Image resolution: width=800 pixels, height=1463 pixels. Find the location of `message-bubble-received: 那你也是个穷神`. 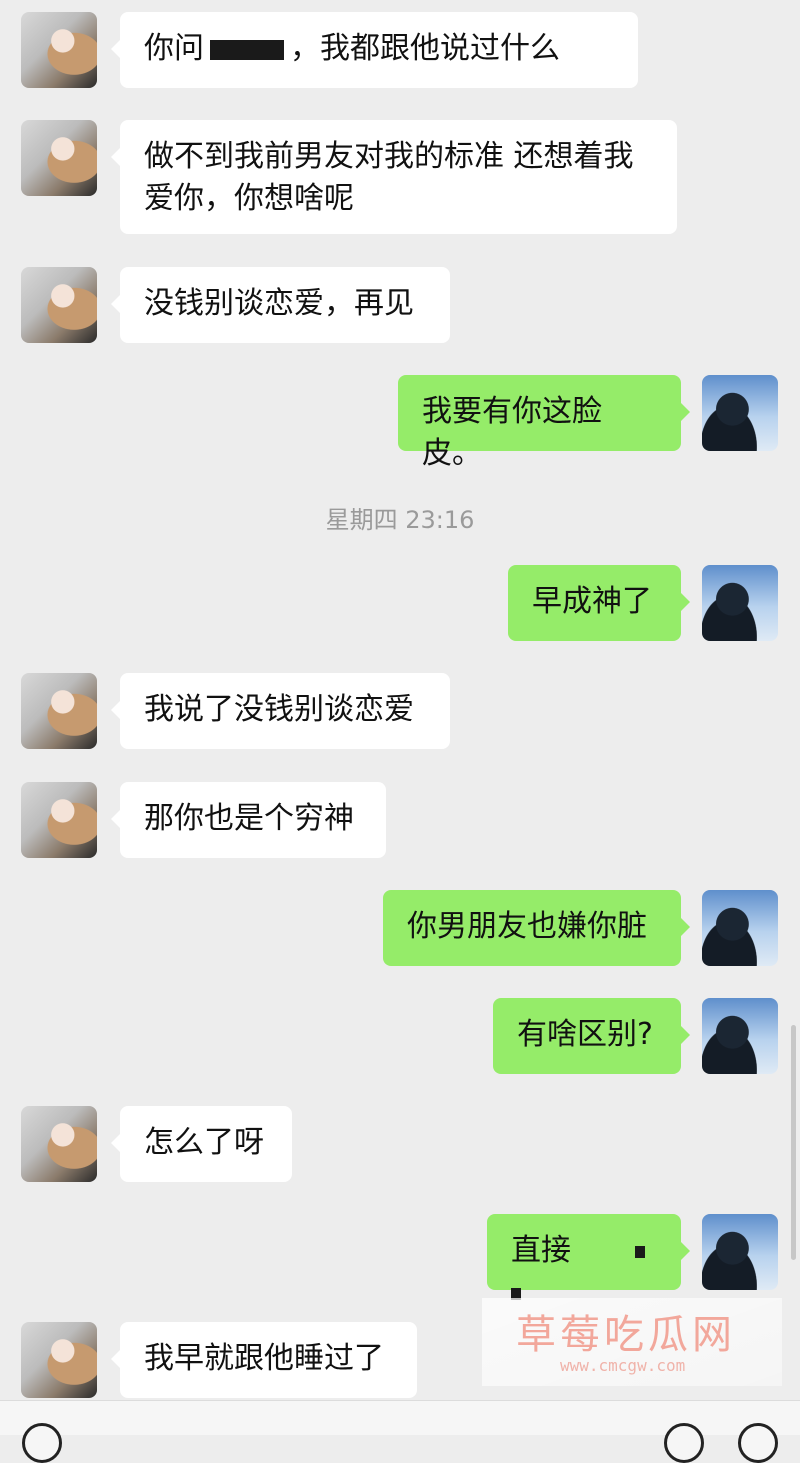

message-bubble-received: 那你也是个穷神 is located at coordinates (248, 820).